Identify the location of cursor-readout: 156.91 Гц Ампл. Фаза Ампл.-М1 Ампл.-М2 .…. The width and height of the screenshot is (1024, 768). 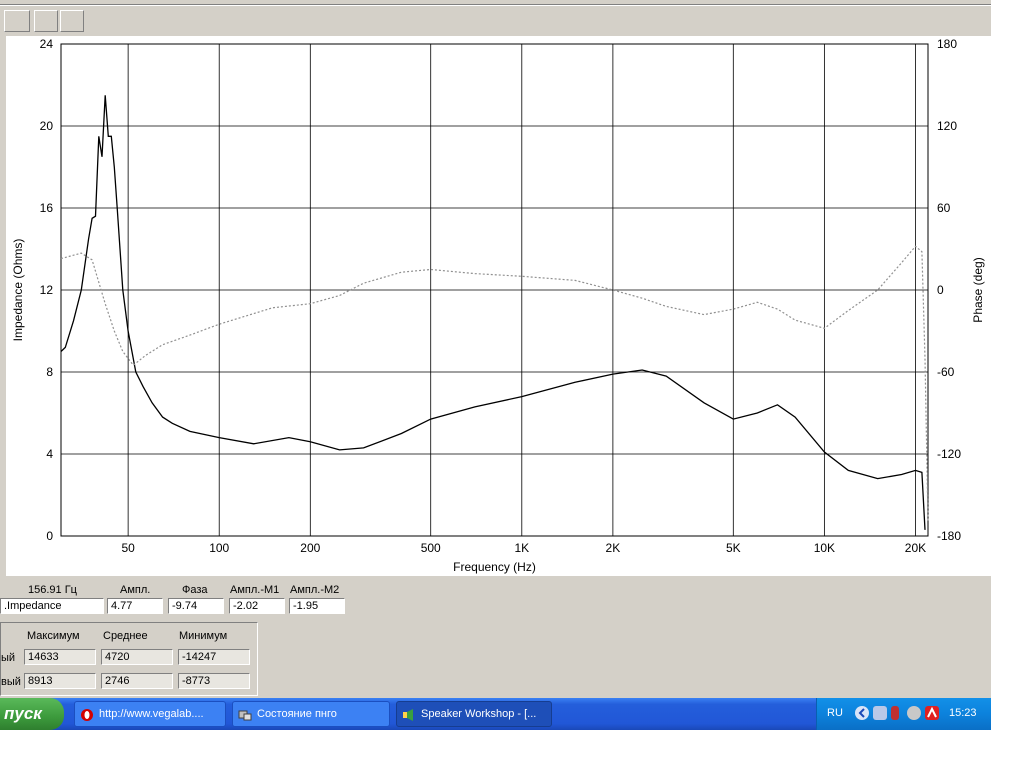
(176, 599).